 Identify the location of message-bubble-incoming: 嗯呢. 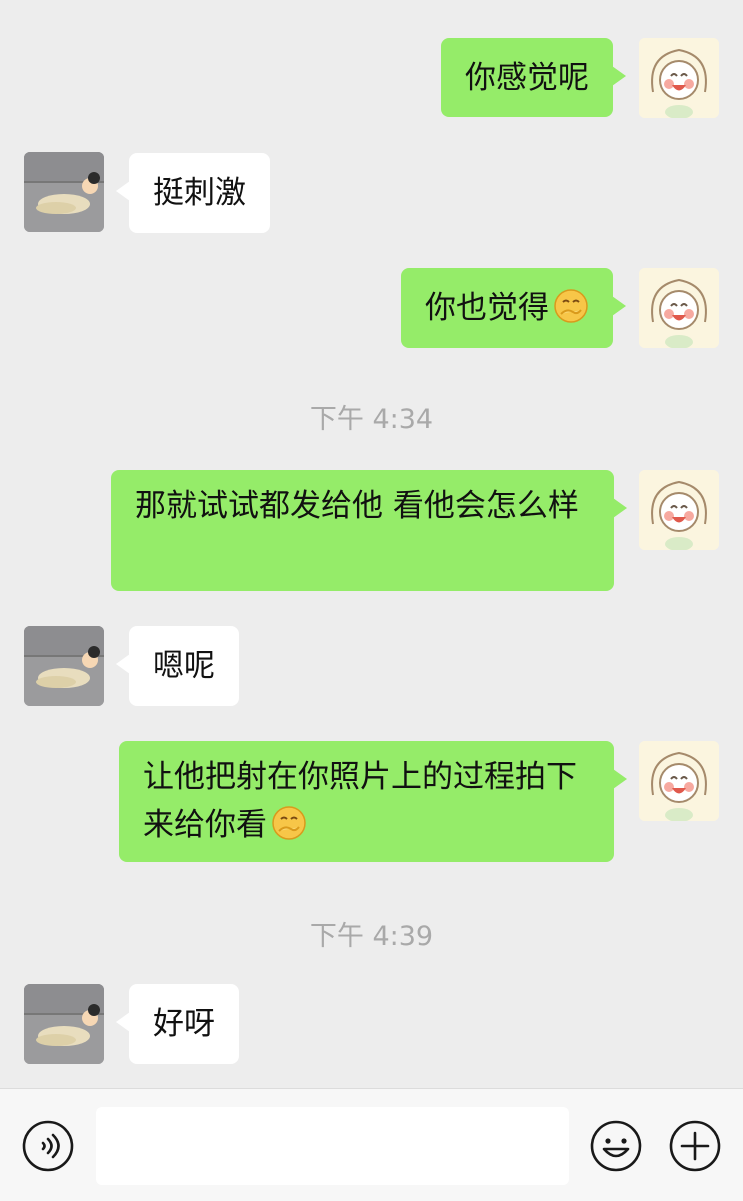
(177, 666).